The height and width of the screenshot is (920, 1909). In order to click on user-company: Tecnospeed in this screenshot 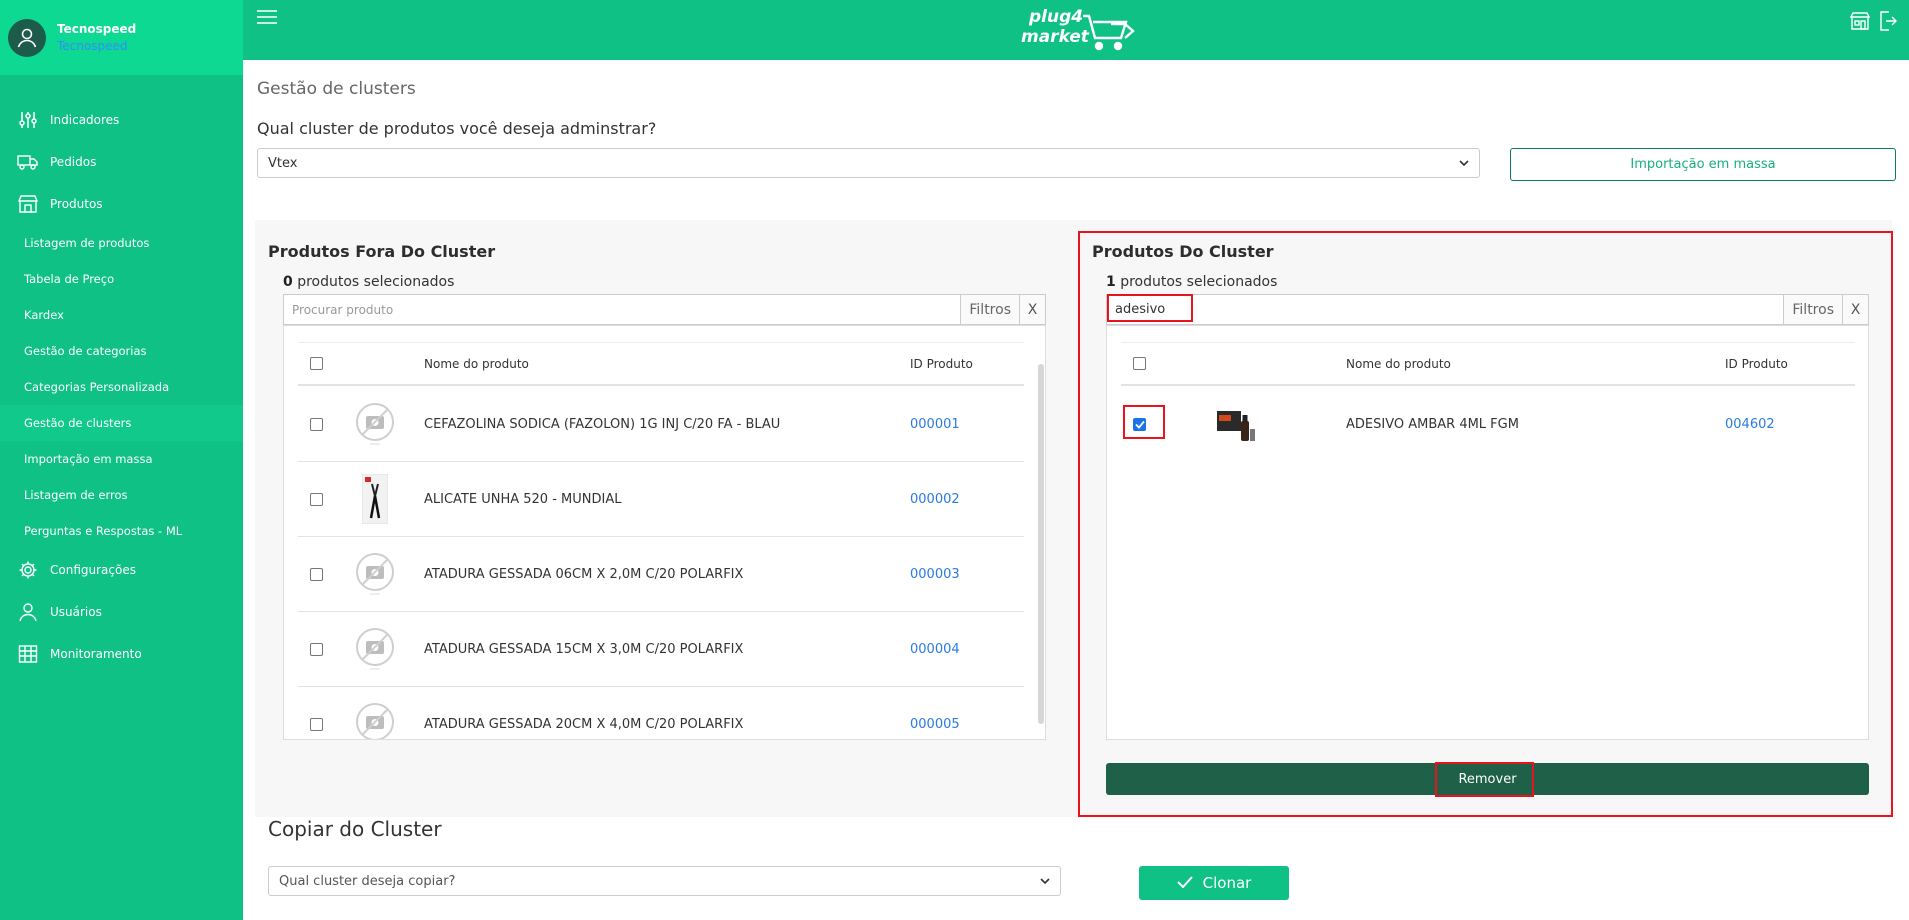, I will do `click(92, 45)`.